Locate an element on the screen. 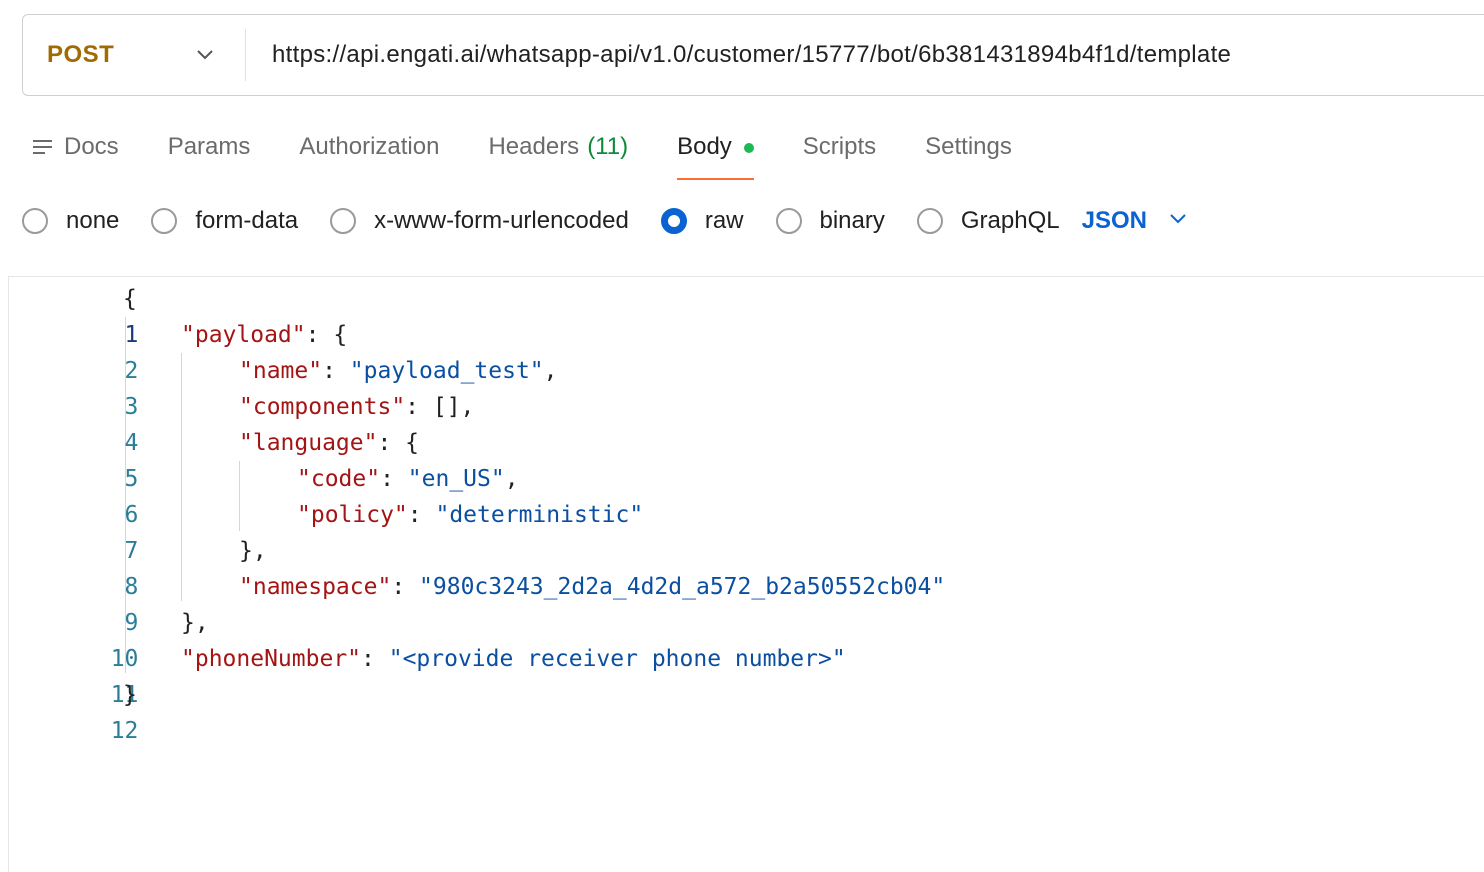 This screenshot has width=1484, height=872. json-key: "code" is located at coordinates (339, 479).